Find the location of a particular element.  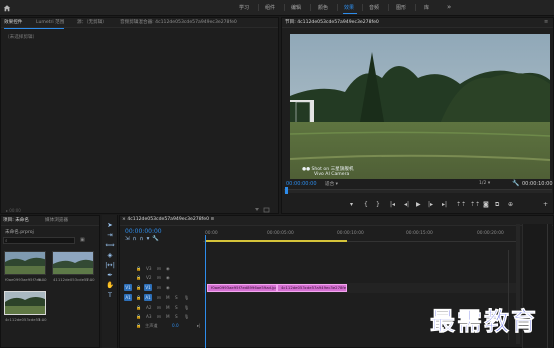

tab-effect-controls: 效果控件 is located at coordinates (13, 22).